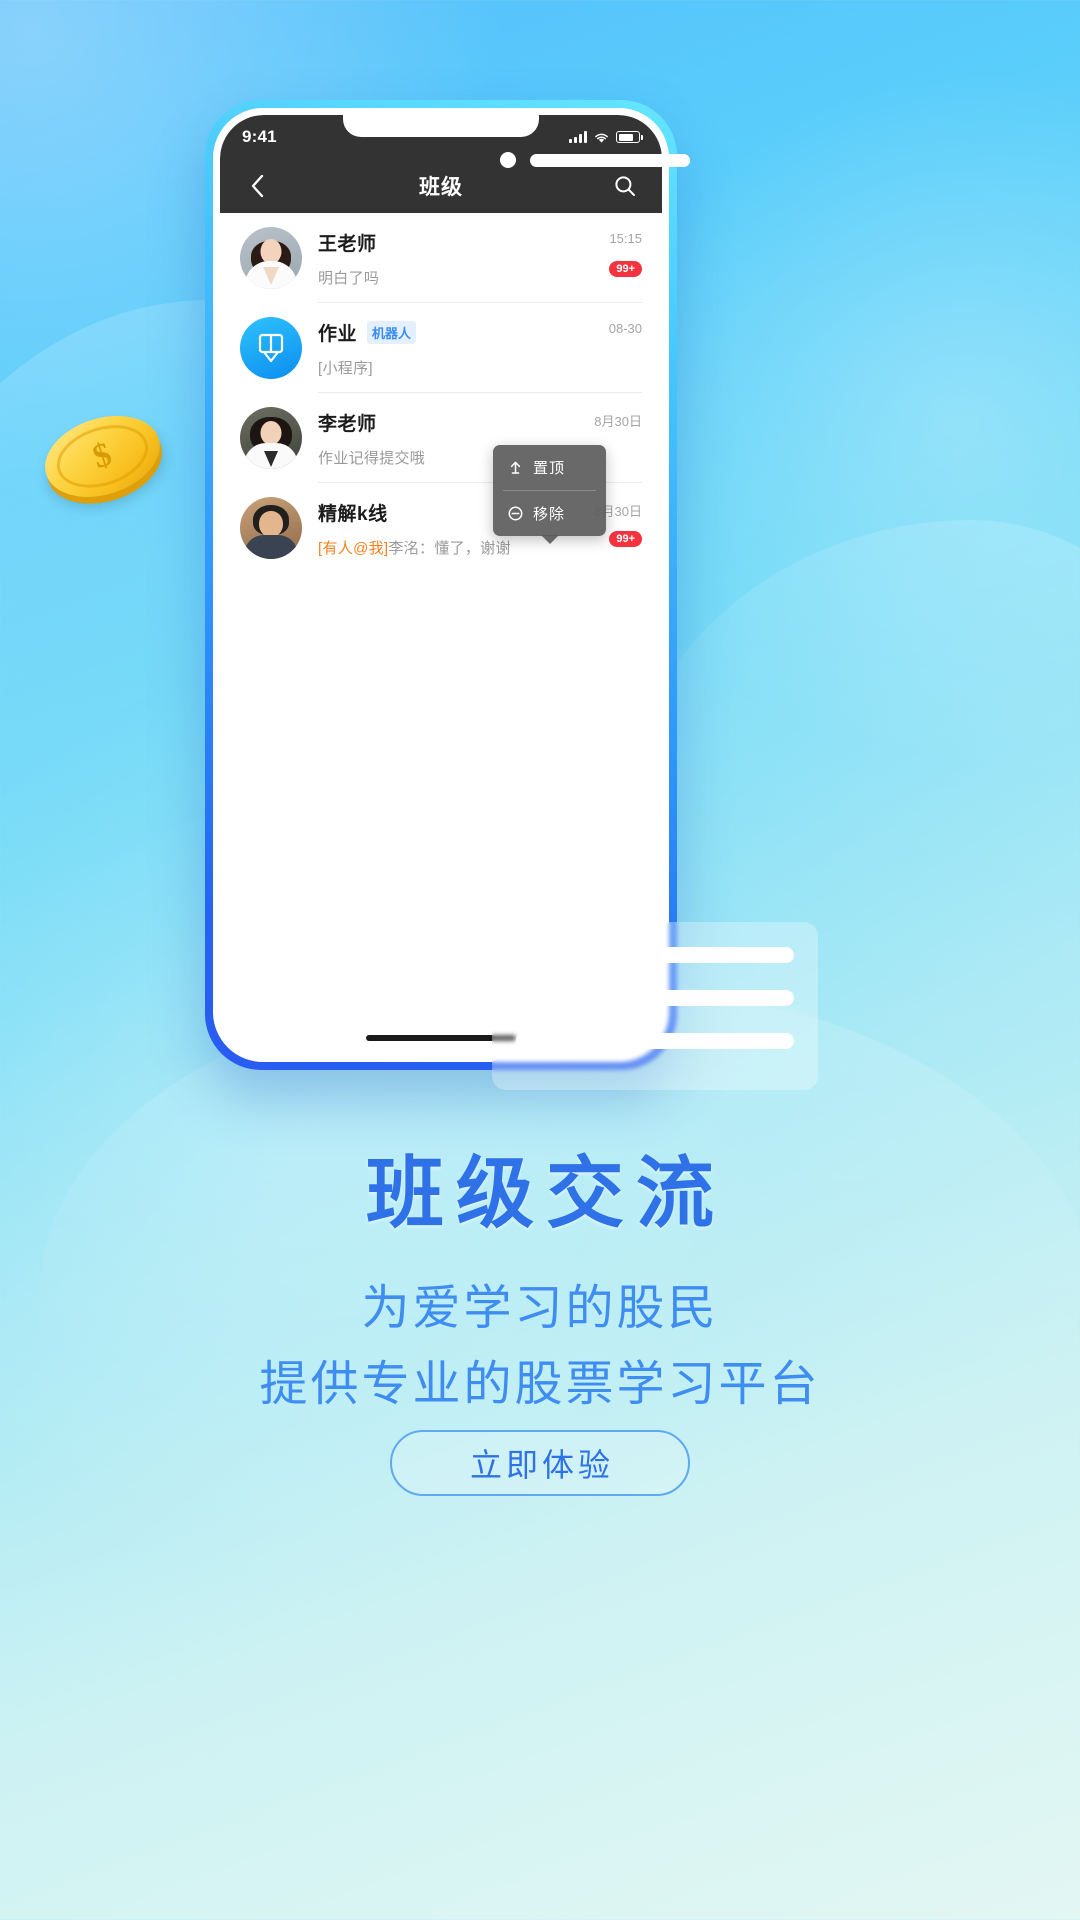 The width and height of the screenshot is (1080, 1920). I want to click on marketing-subline-2: 提供专业的股票学习平台, so click(540, 1384).